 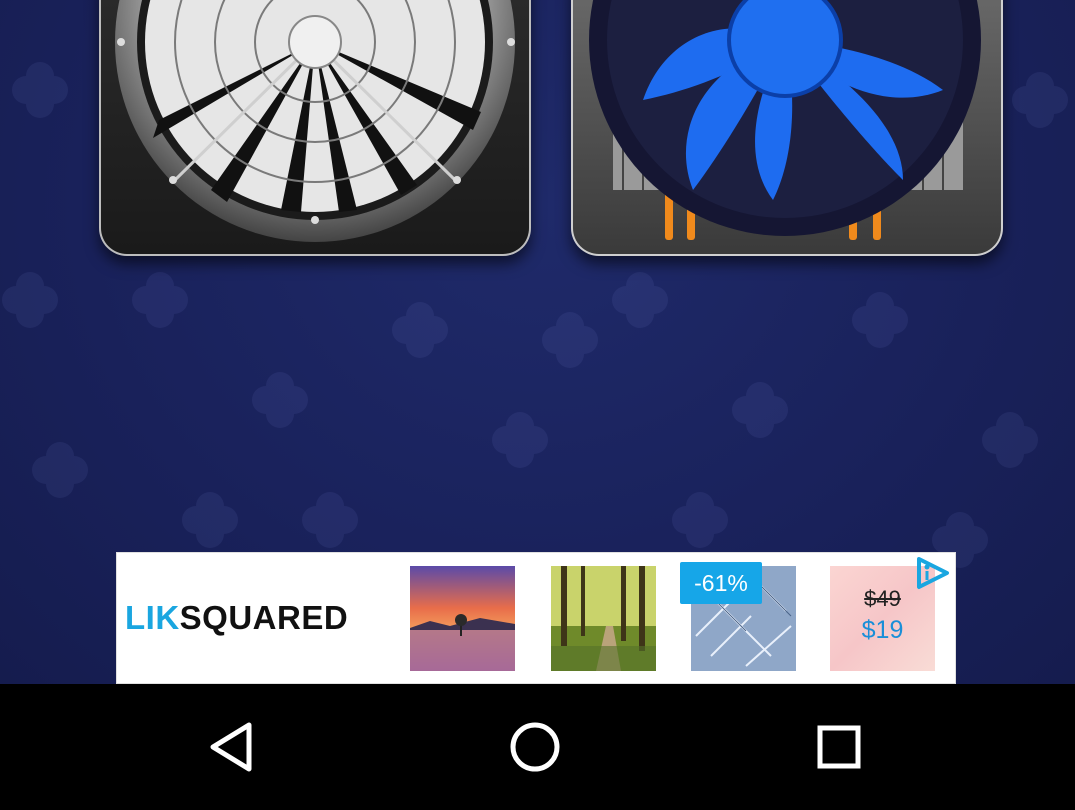 I want to click on recents-icon, so click(x=839, y=747).